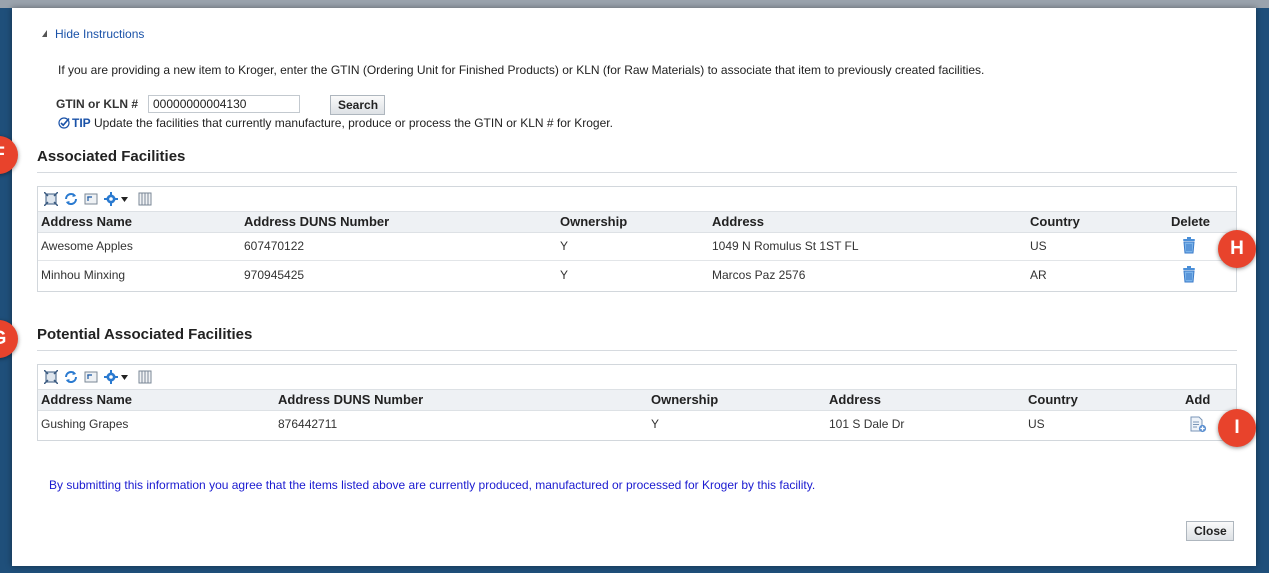  Describe the element at coordinates (81, 123) in the screenshot. I see `tip-word: TIP` at that location.